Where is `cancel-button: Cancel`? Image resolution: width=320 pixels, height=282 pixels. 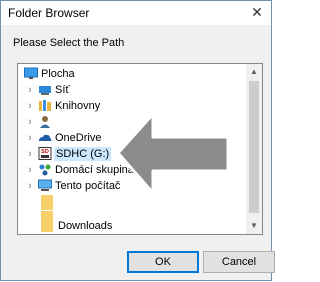 cancel-button: Cancel is located at coordinates (239, 262).